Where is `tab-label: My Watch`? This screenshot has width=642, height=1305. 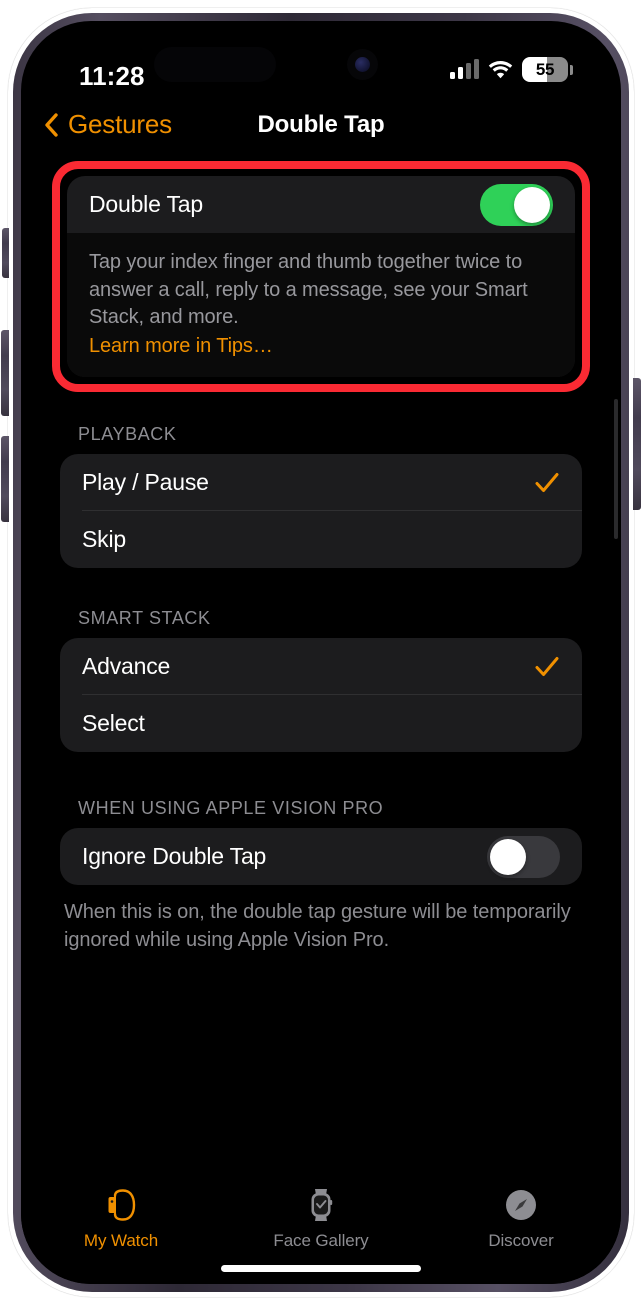 tab-label: My Watch is located at coordinates (121, 1240).